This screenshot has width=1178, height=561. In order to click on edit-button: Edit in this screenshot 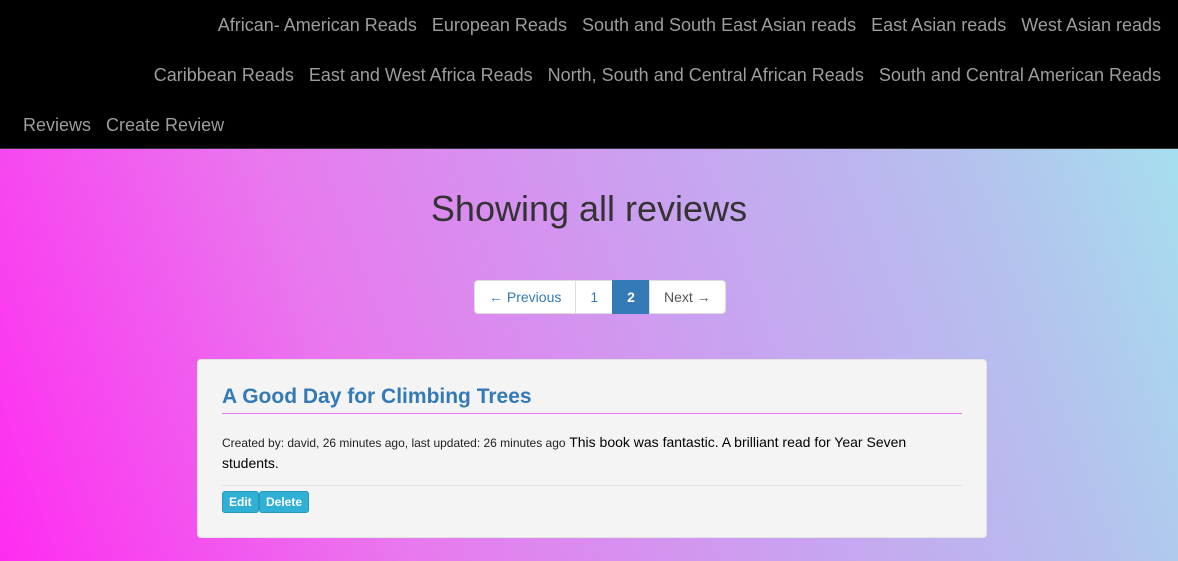, I will do `click(240, 502)`.